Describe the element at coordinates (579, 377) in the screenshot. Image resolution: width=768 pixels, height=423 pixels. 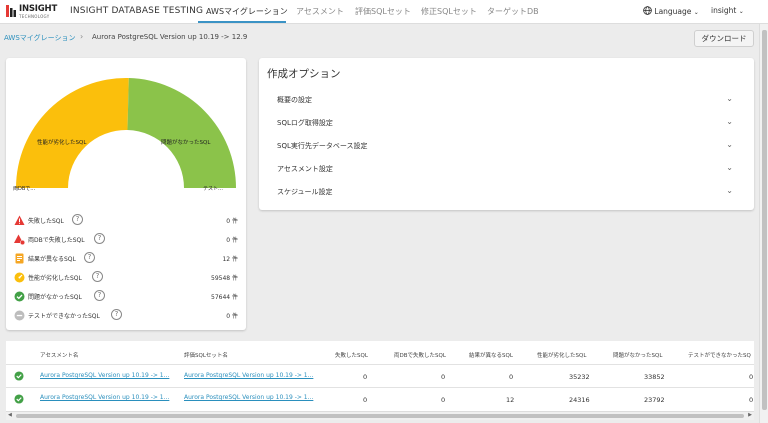
I see `cell-performance: 35232` at that location.